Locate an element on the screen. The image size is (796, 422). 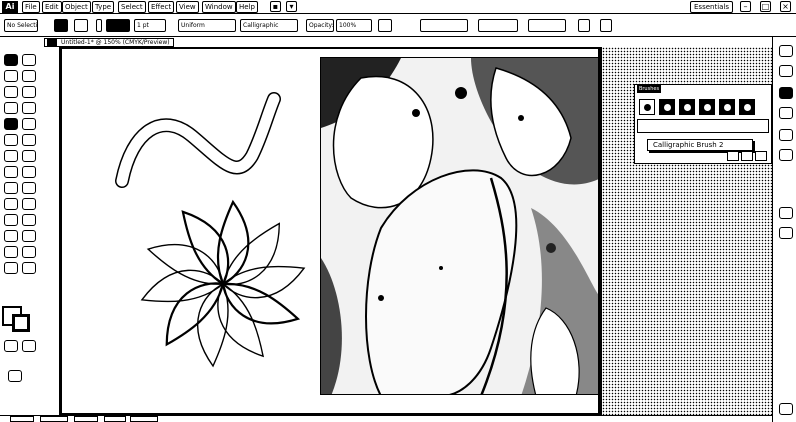
brush-tooltip: Calligraphic Brush 2 is located at coordinates (700, 145).